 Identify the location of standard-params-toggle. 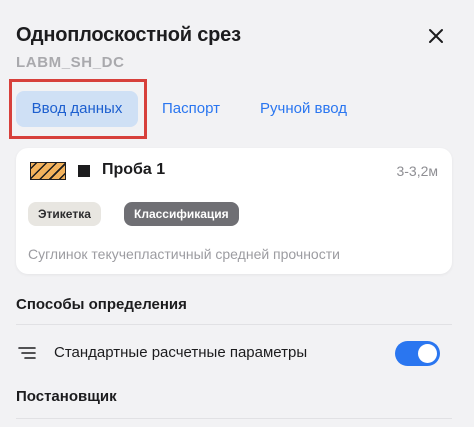
(417, 353).